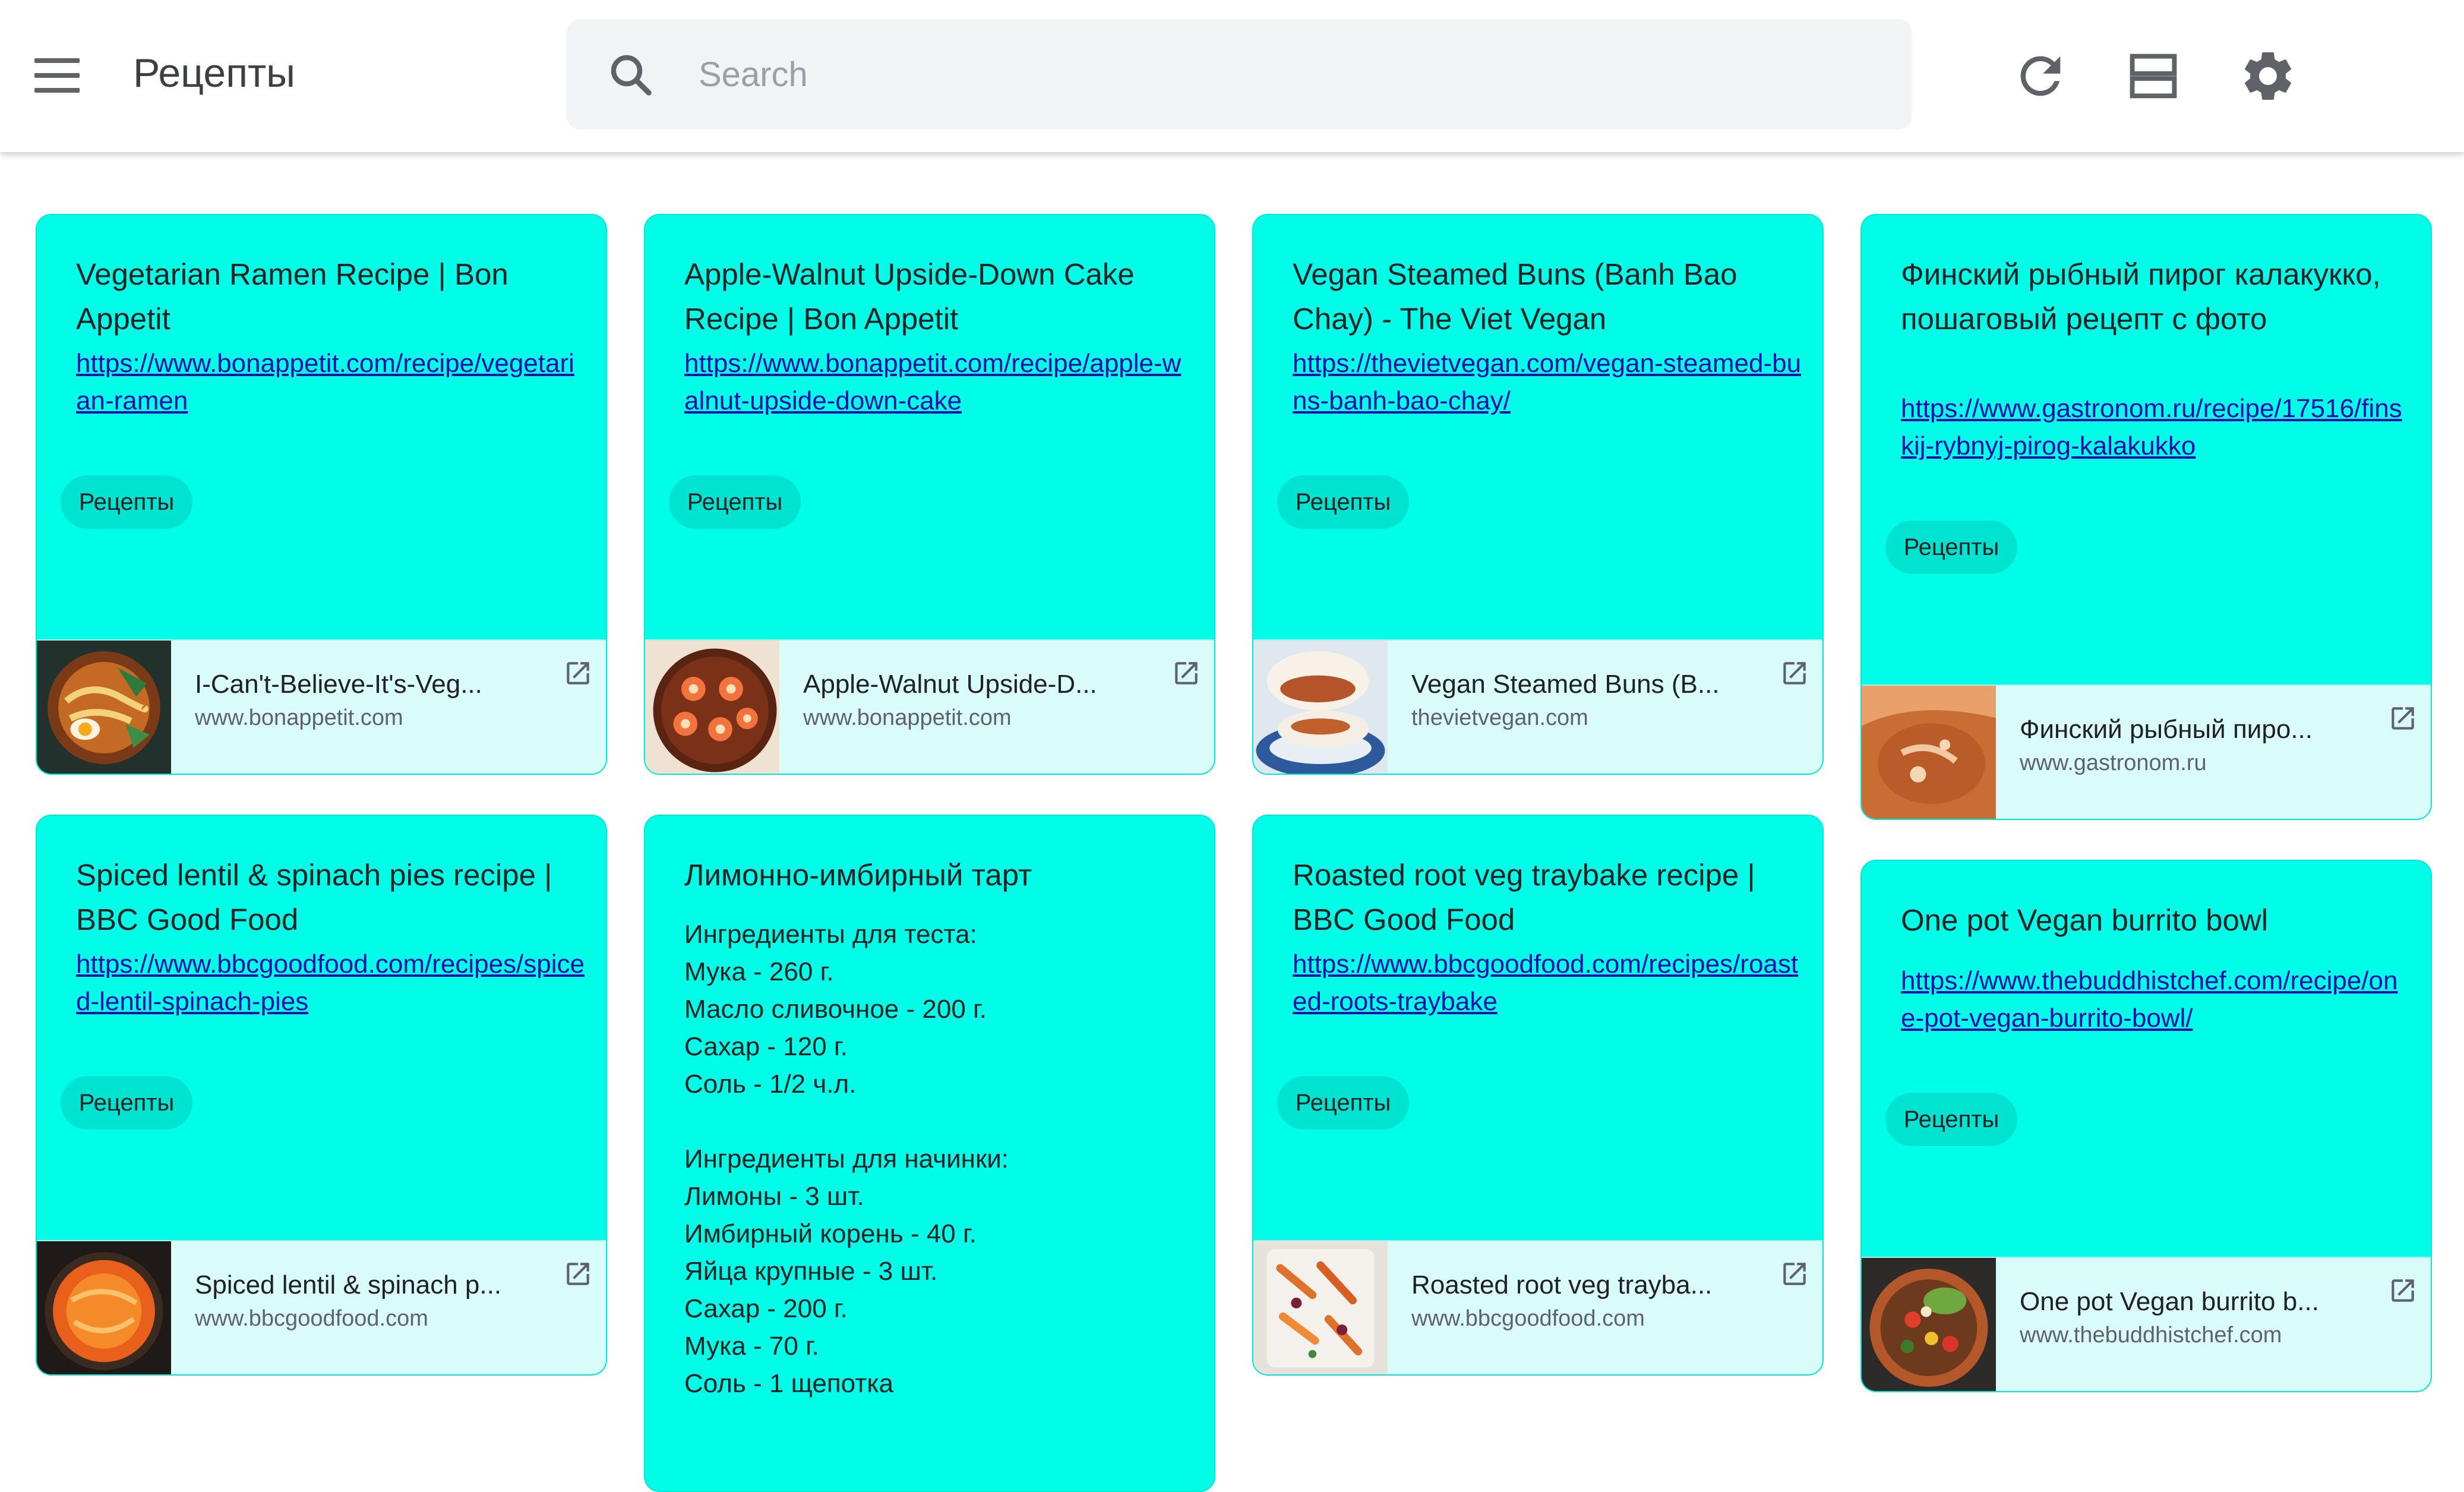  What do you see at coordinates (1281, 74) in the screenshot?
I see `search-input` at bounding box center [1281, 74].